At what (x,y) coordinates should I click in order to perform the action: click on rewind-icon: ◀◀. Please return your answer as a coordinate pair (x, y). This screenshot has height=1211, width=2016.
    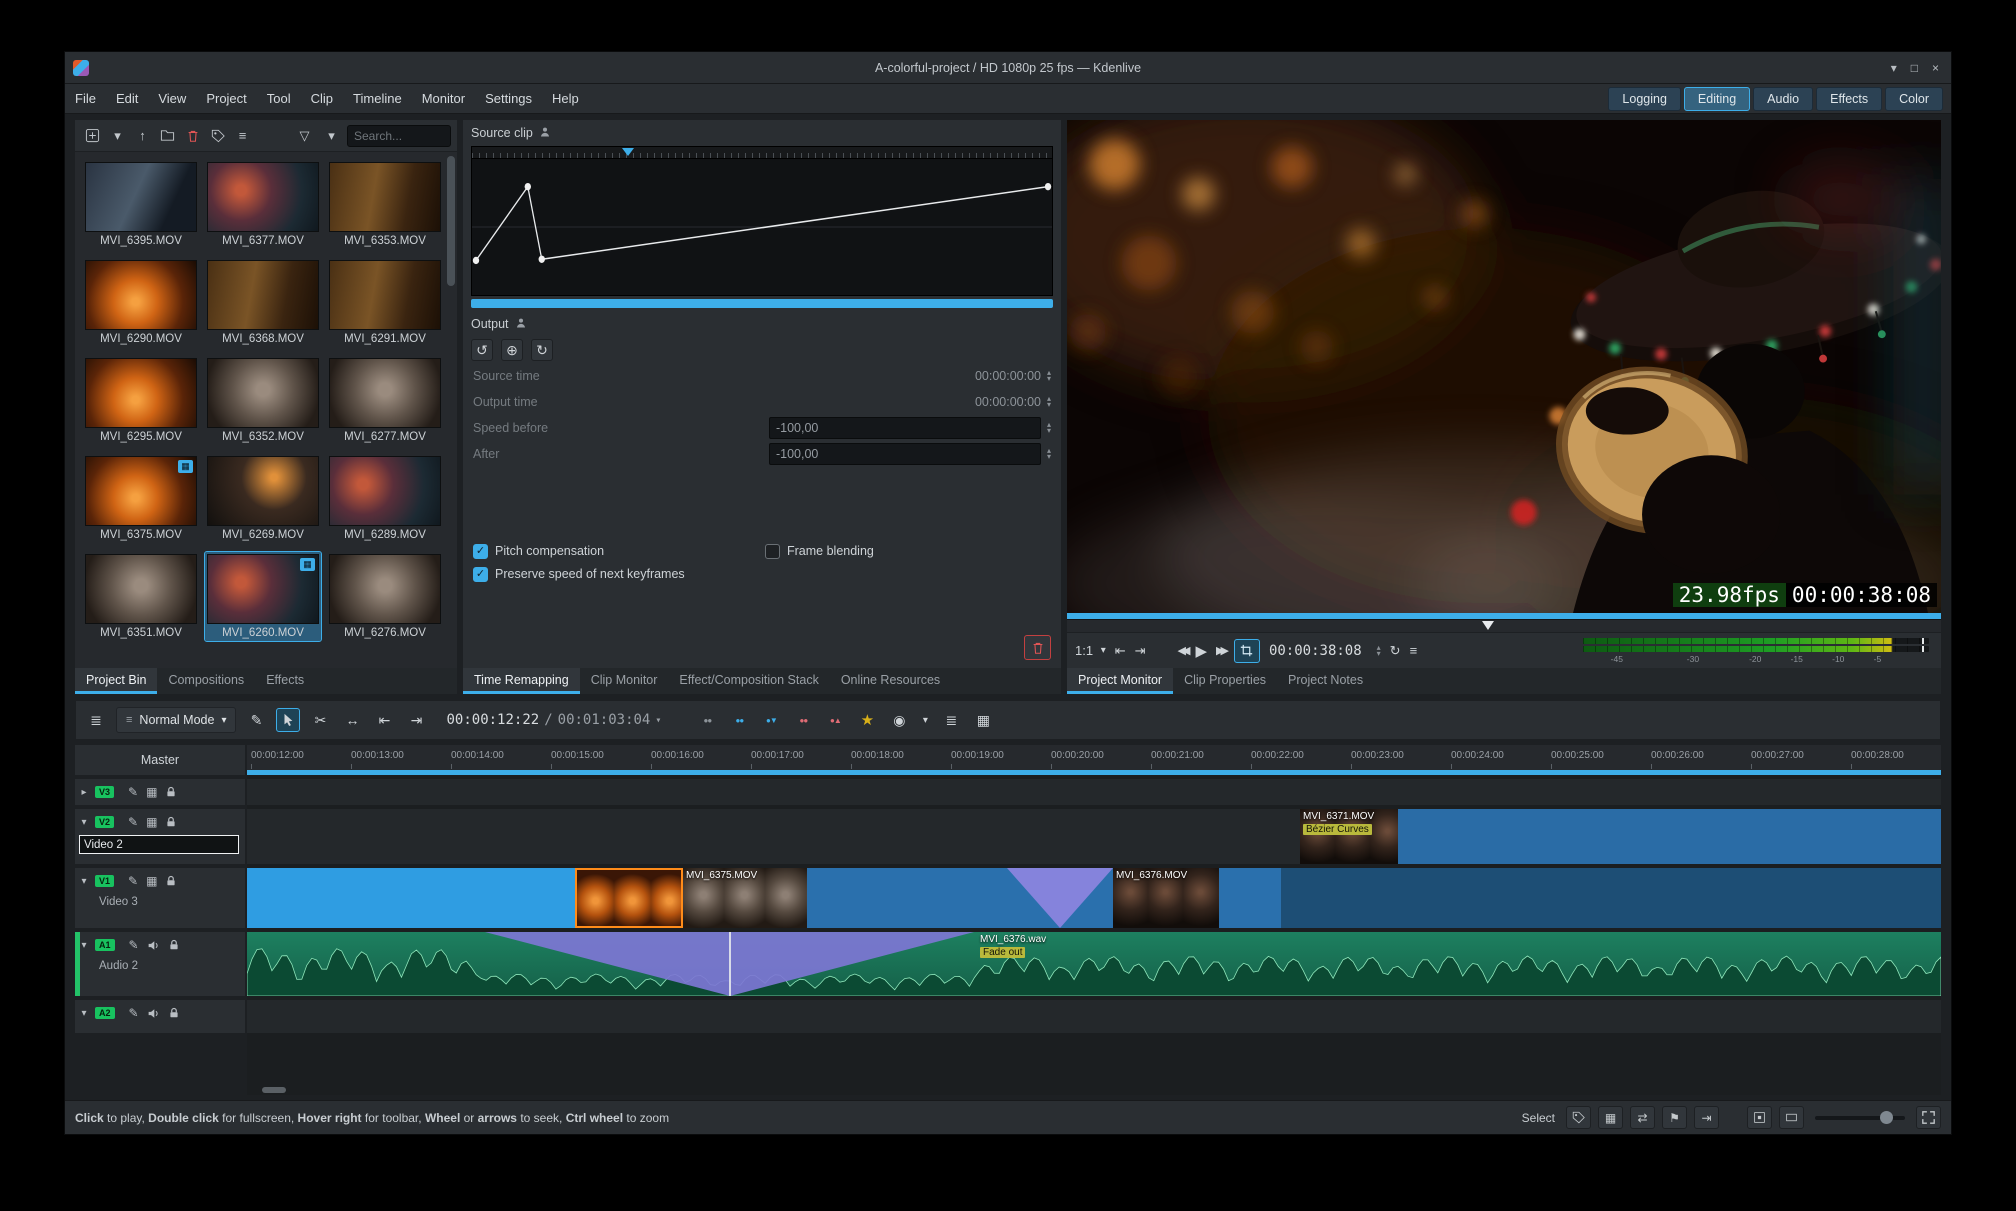
    Looking at the image, I should click on (1184, 650).